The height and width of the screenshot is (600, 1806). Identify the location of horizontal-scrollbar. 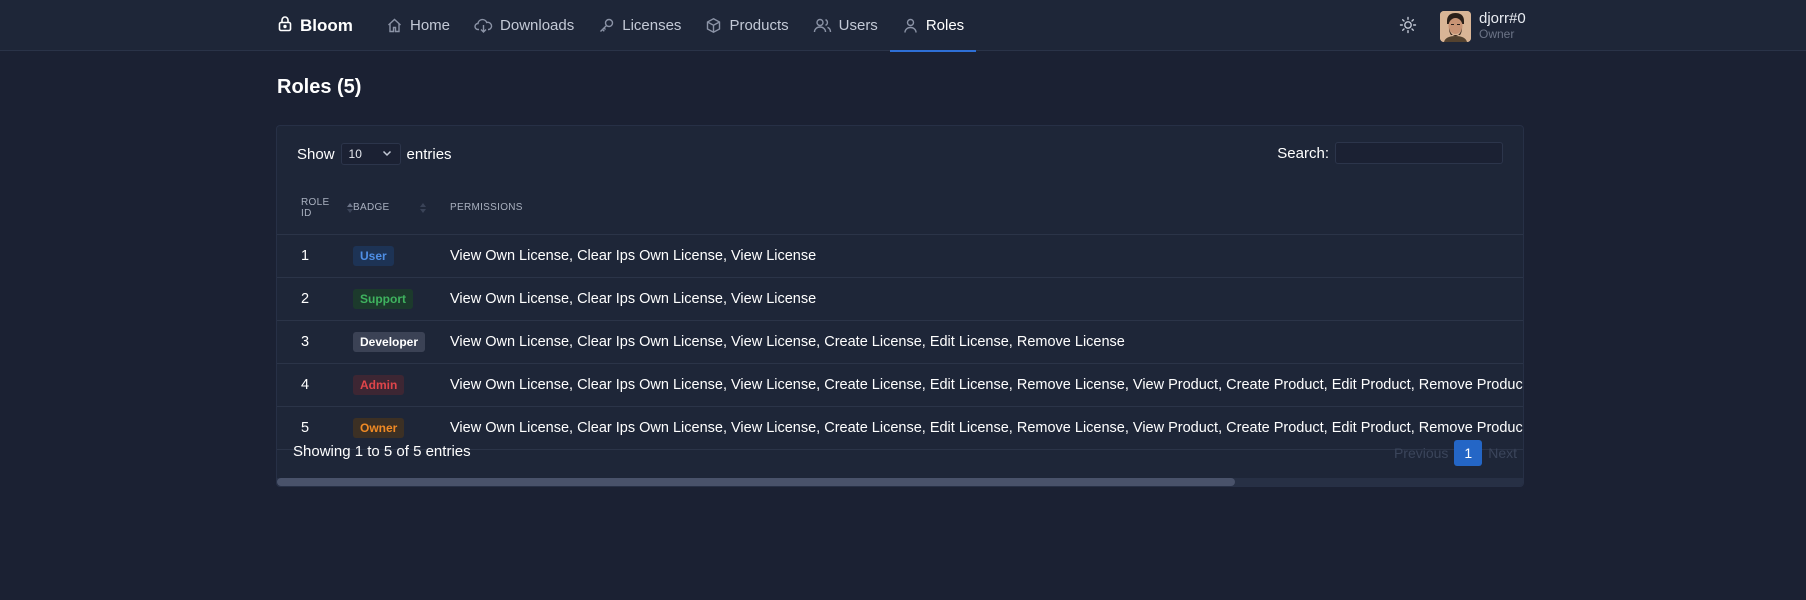
(900, 482).